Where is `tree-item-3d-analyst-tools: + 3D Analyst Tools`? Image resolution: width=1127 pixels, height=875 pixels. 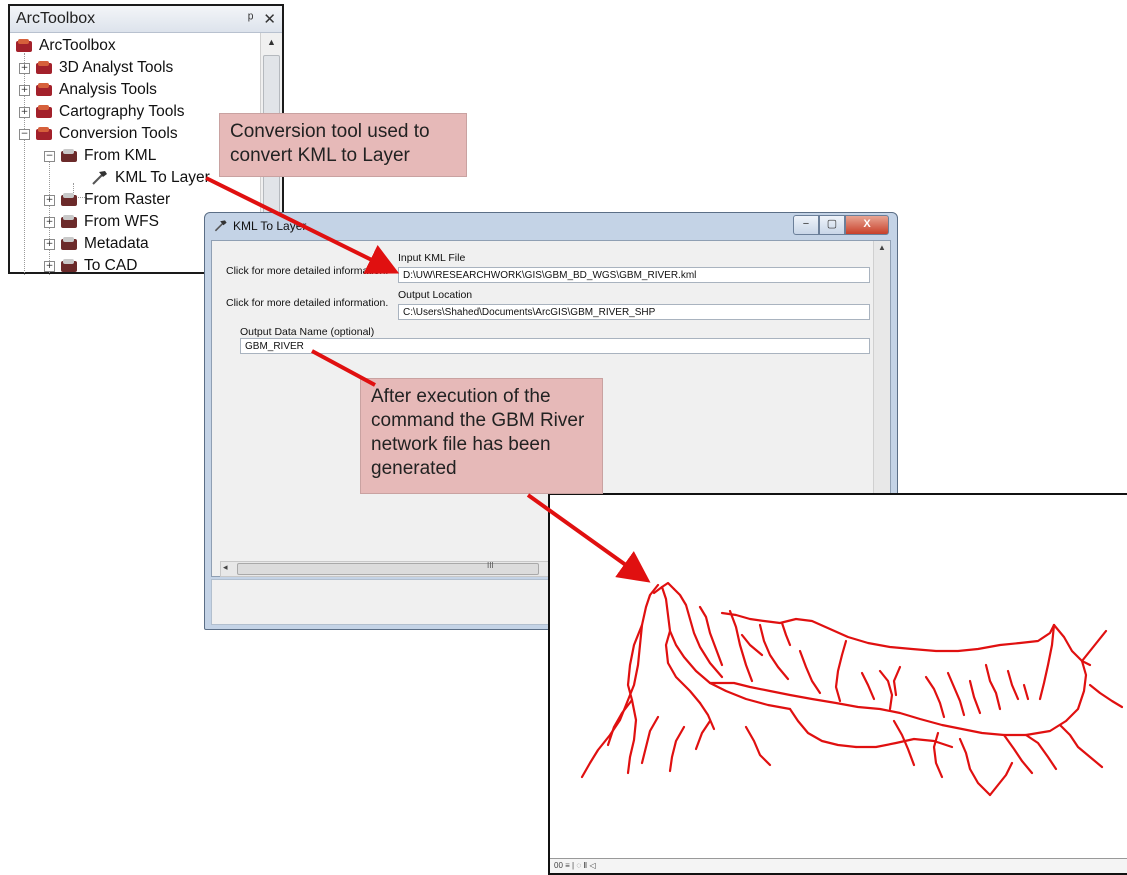
tree-item-3d-analyst-tools: + 3D Analyst Tools is located at coordinates (96, 68).